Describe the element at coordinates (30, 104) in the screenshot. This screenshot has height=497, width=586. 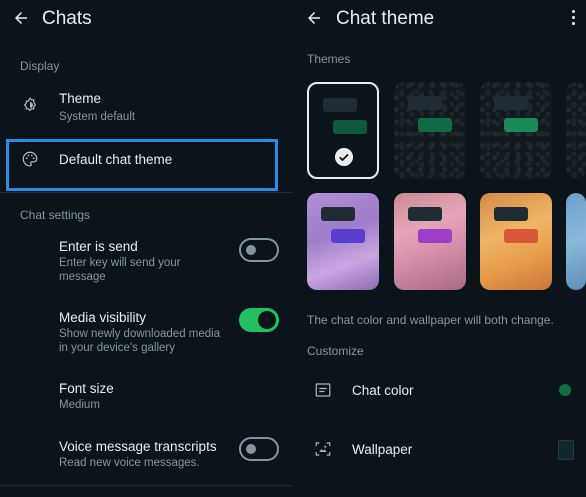
I see `brightness-icon` at that location.